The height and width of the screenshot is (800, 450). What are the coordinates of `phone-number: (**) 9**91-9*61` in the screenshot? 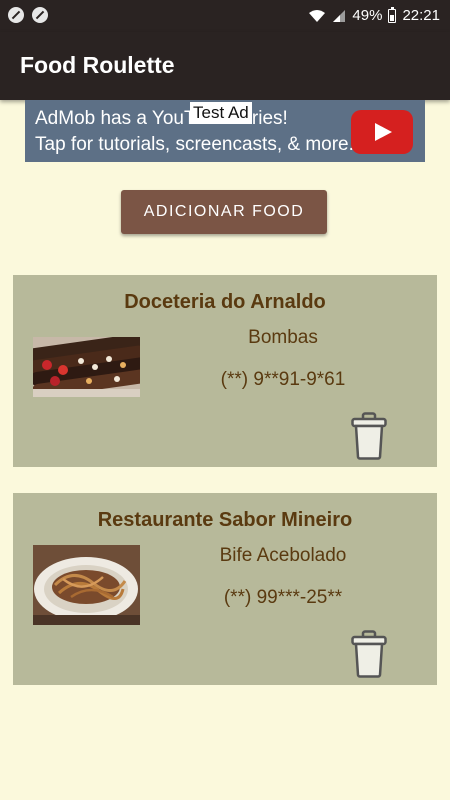 It's located at (283, 379).